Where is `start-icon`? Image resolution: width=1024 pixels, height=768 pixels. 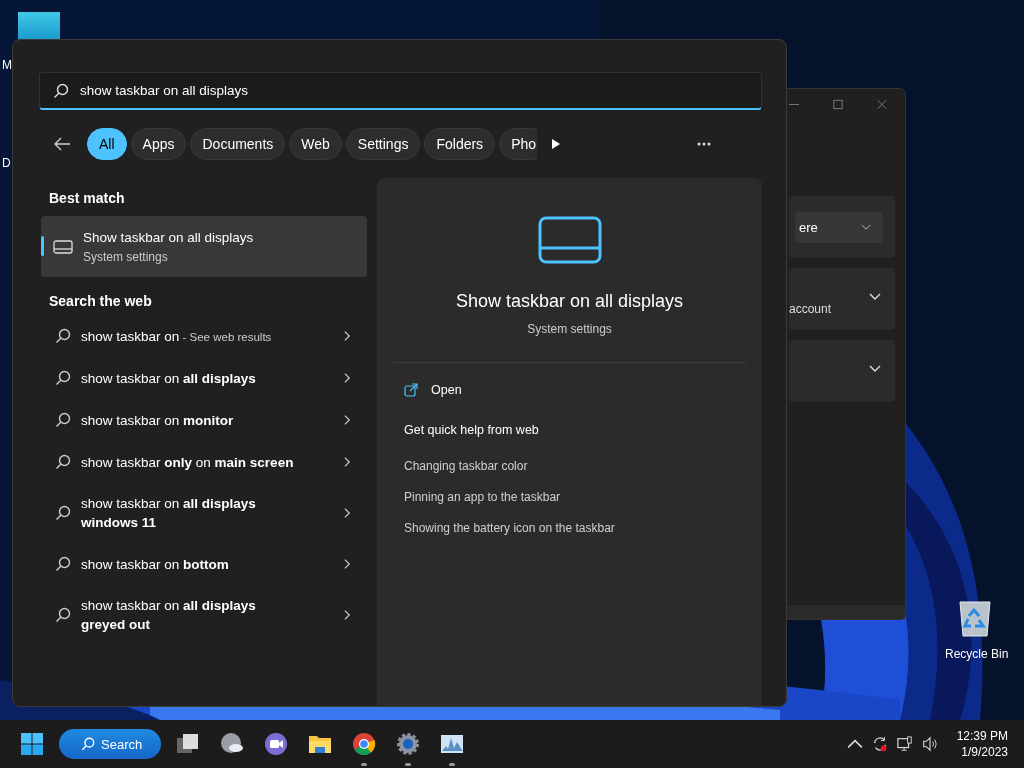 start-icon is located at coordinates (32, 744).